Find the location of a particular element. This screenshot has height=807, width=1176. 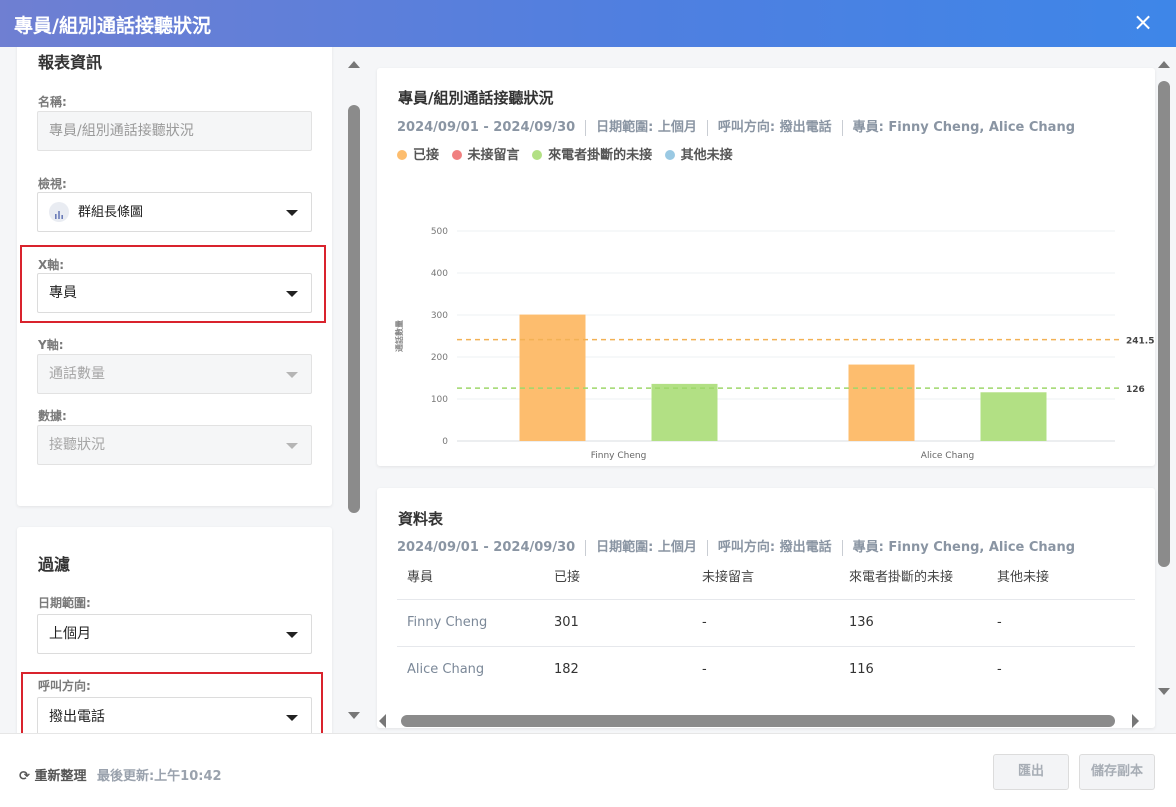

scroll-left-icon is located at coordinates (382, 721).